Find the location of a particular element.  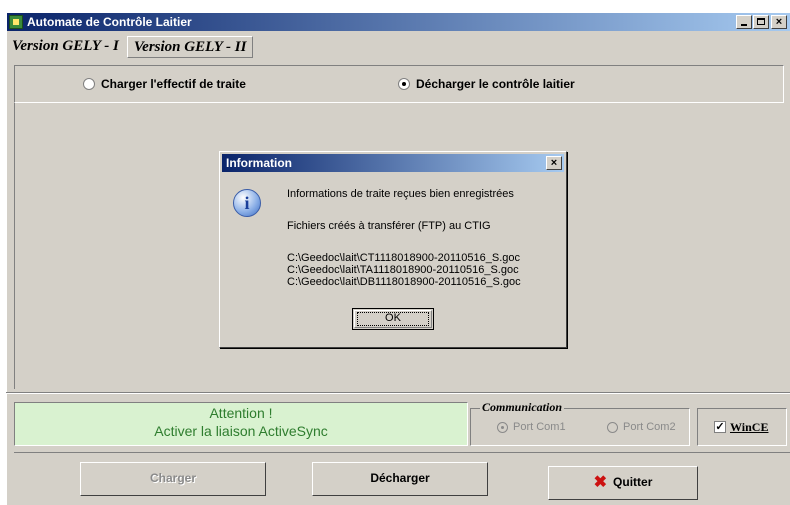

decharger-button: Décharger is located at coordinates (400, 479).